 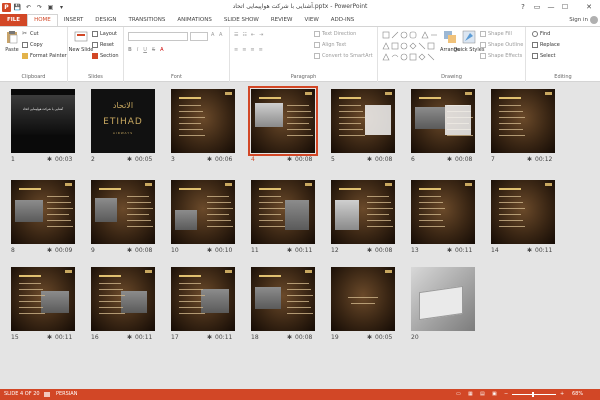 What do you see at coordinates (199, 36) in the screenshot?
I see `font-size-input` at bounding box center [199, 36].